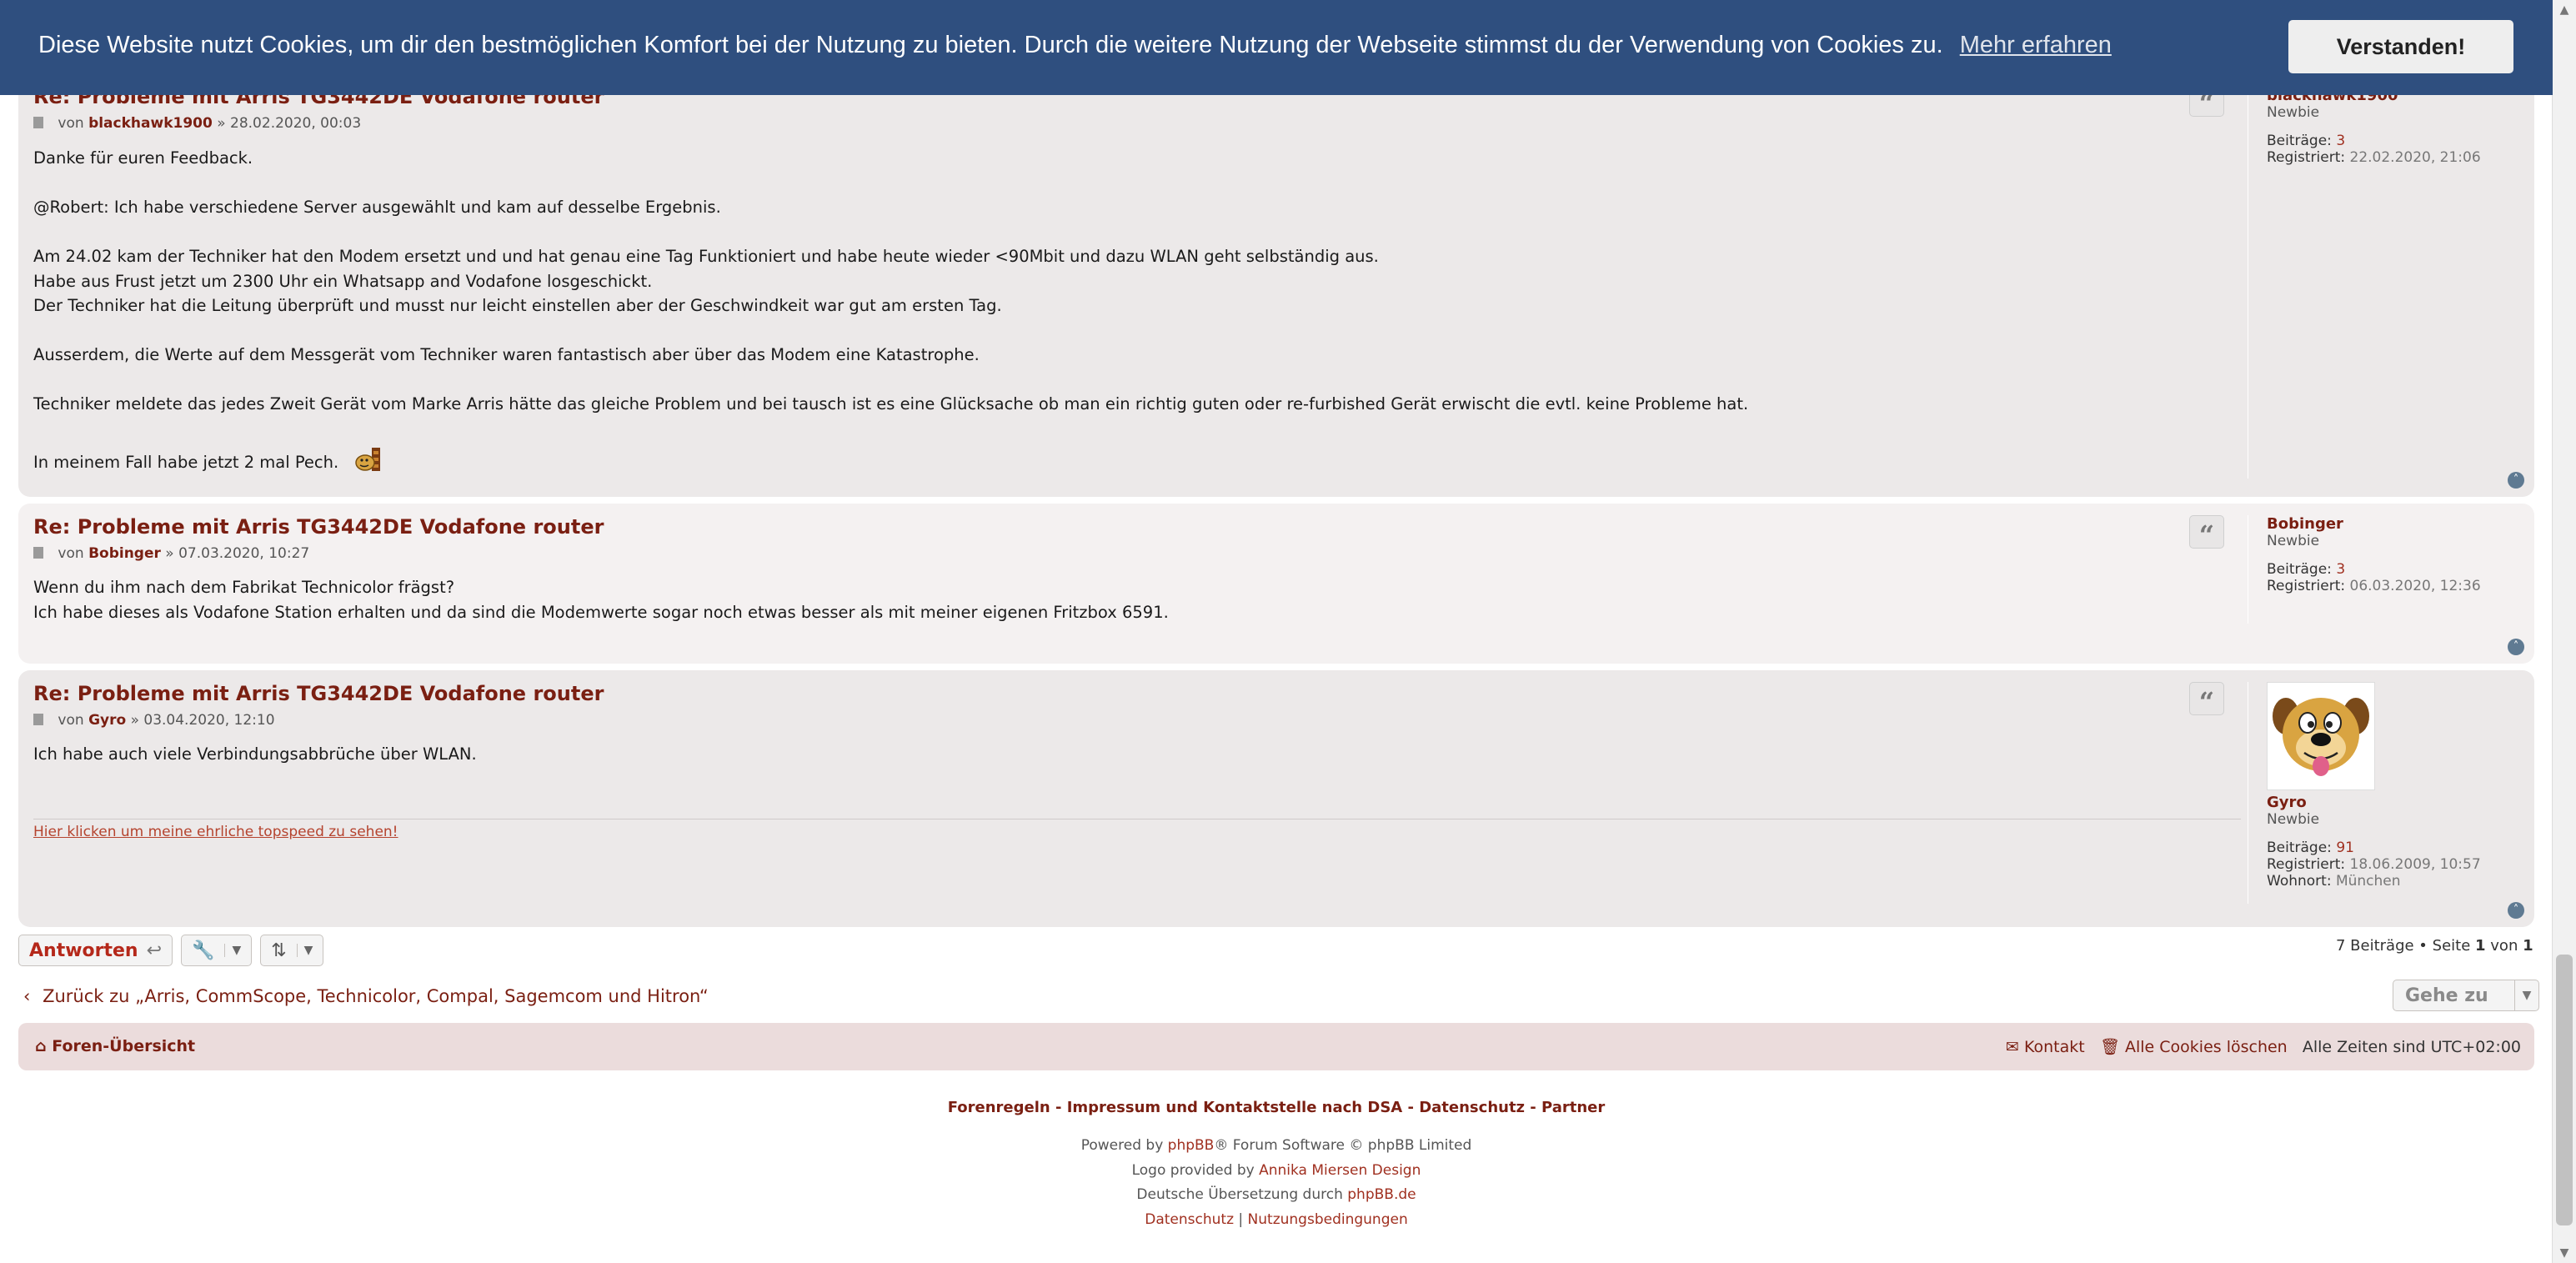  I want to click on avatar, so click(2321, 736).